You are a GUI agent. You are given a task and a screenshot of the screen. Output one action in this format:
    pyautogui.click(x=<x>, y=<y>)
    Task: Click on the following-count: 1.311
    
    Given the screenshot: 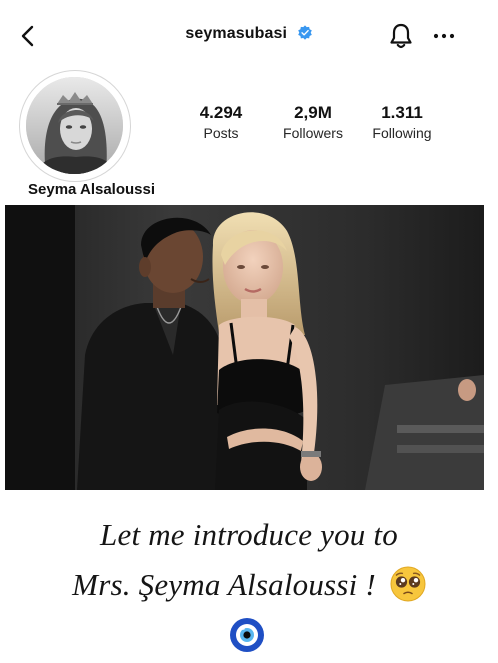 What is the action you would take?
    pyautogui.click(x=402, y=112)
    